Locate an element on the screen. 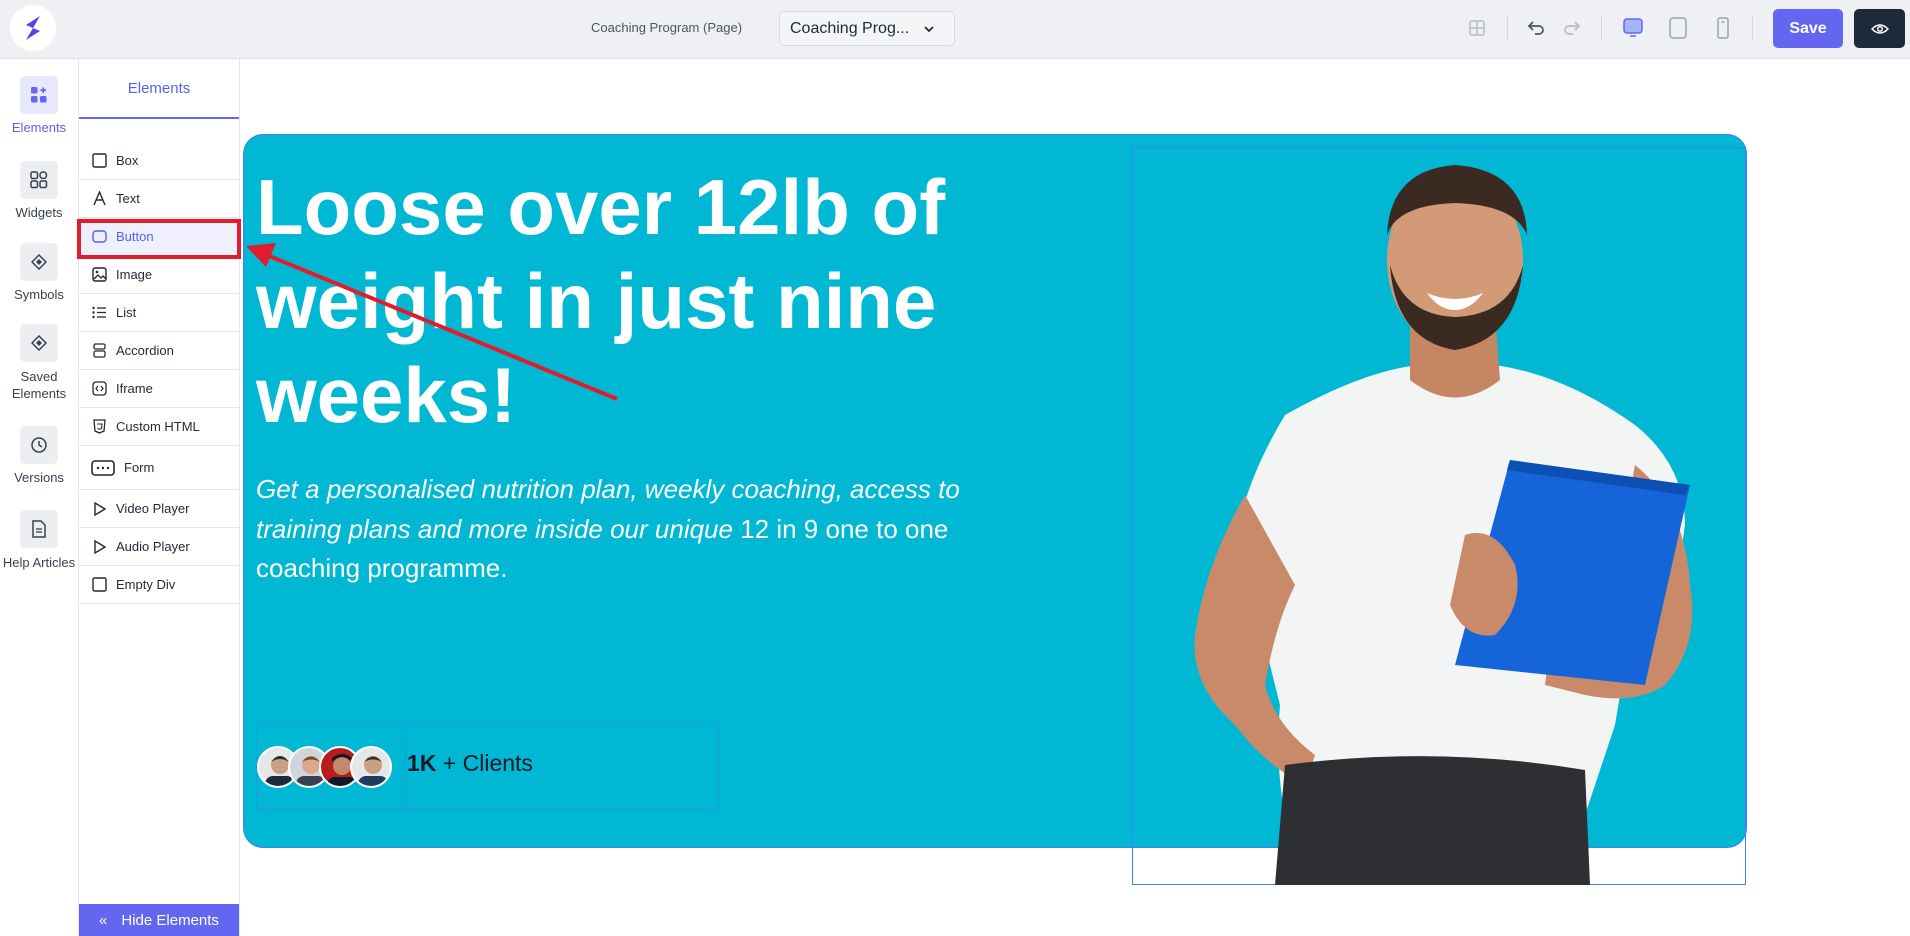 The image size is (1910, 936). audio-player-icon is located at coordinates (99, 547).